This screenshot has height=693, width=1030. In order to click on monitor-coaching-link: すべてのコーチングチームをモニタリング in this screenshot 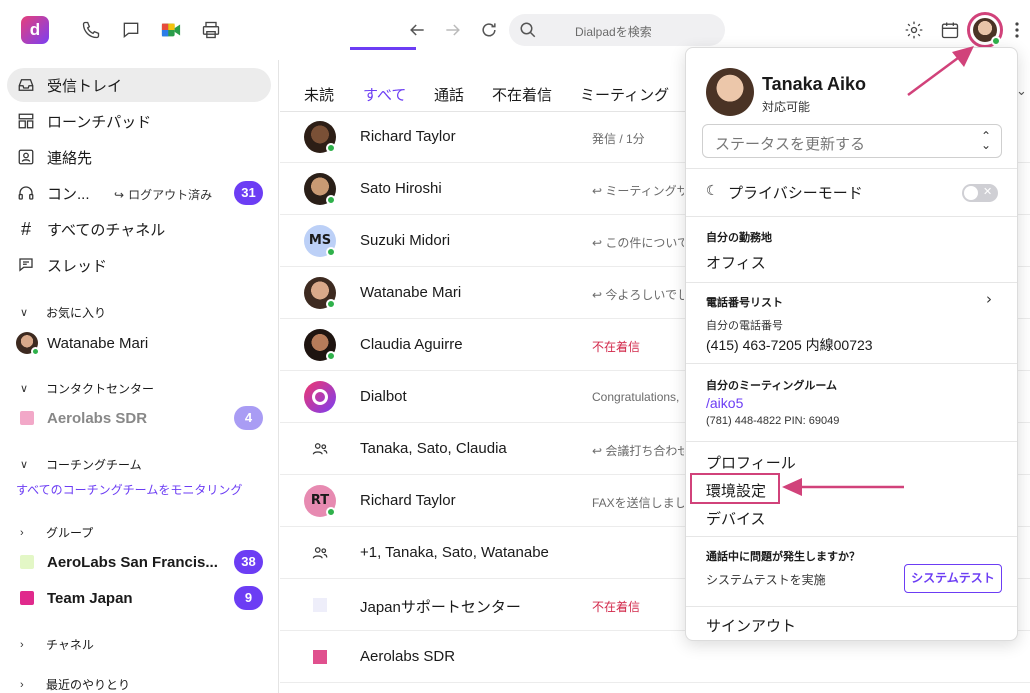, I will do `click(129, 489)`.